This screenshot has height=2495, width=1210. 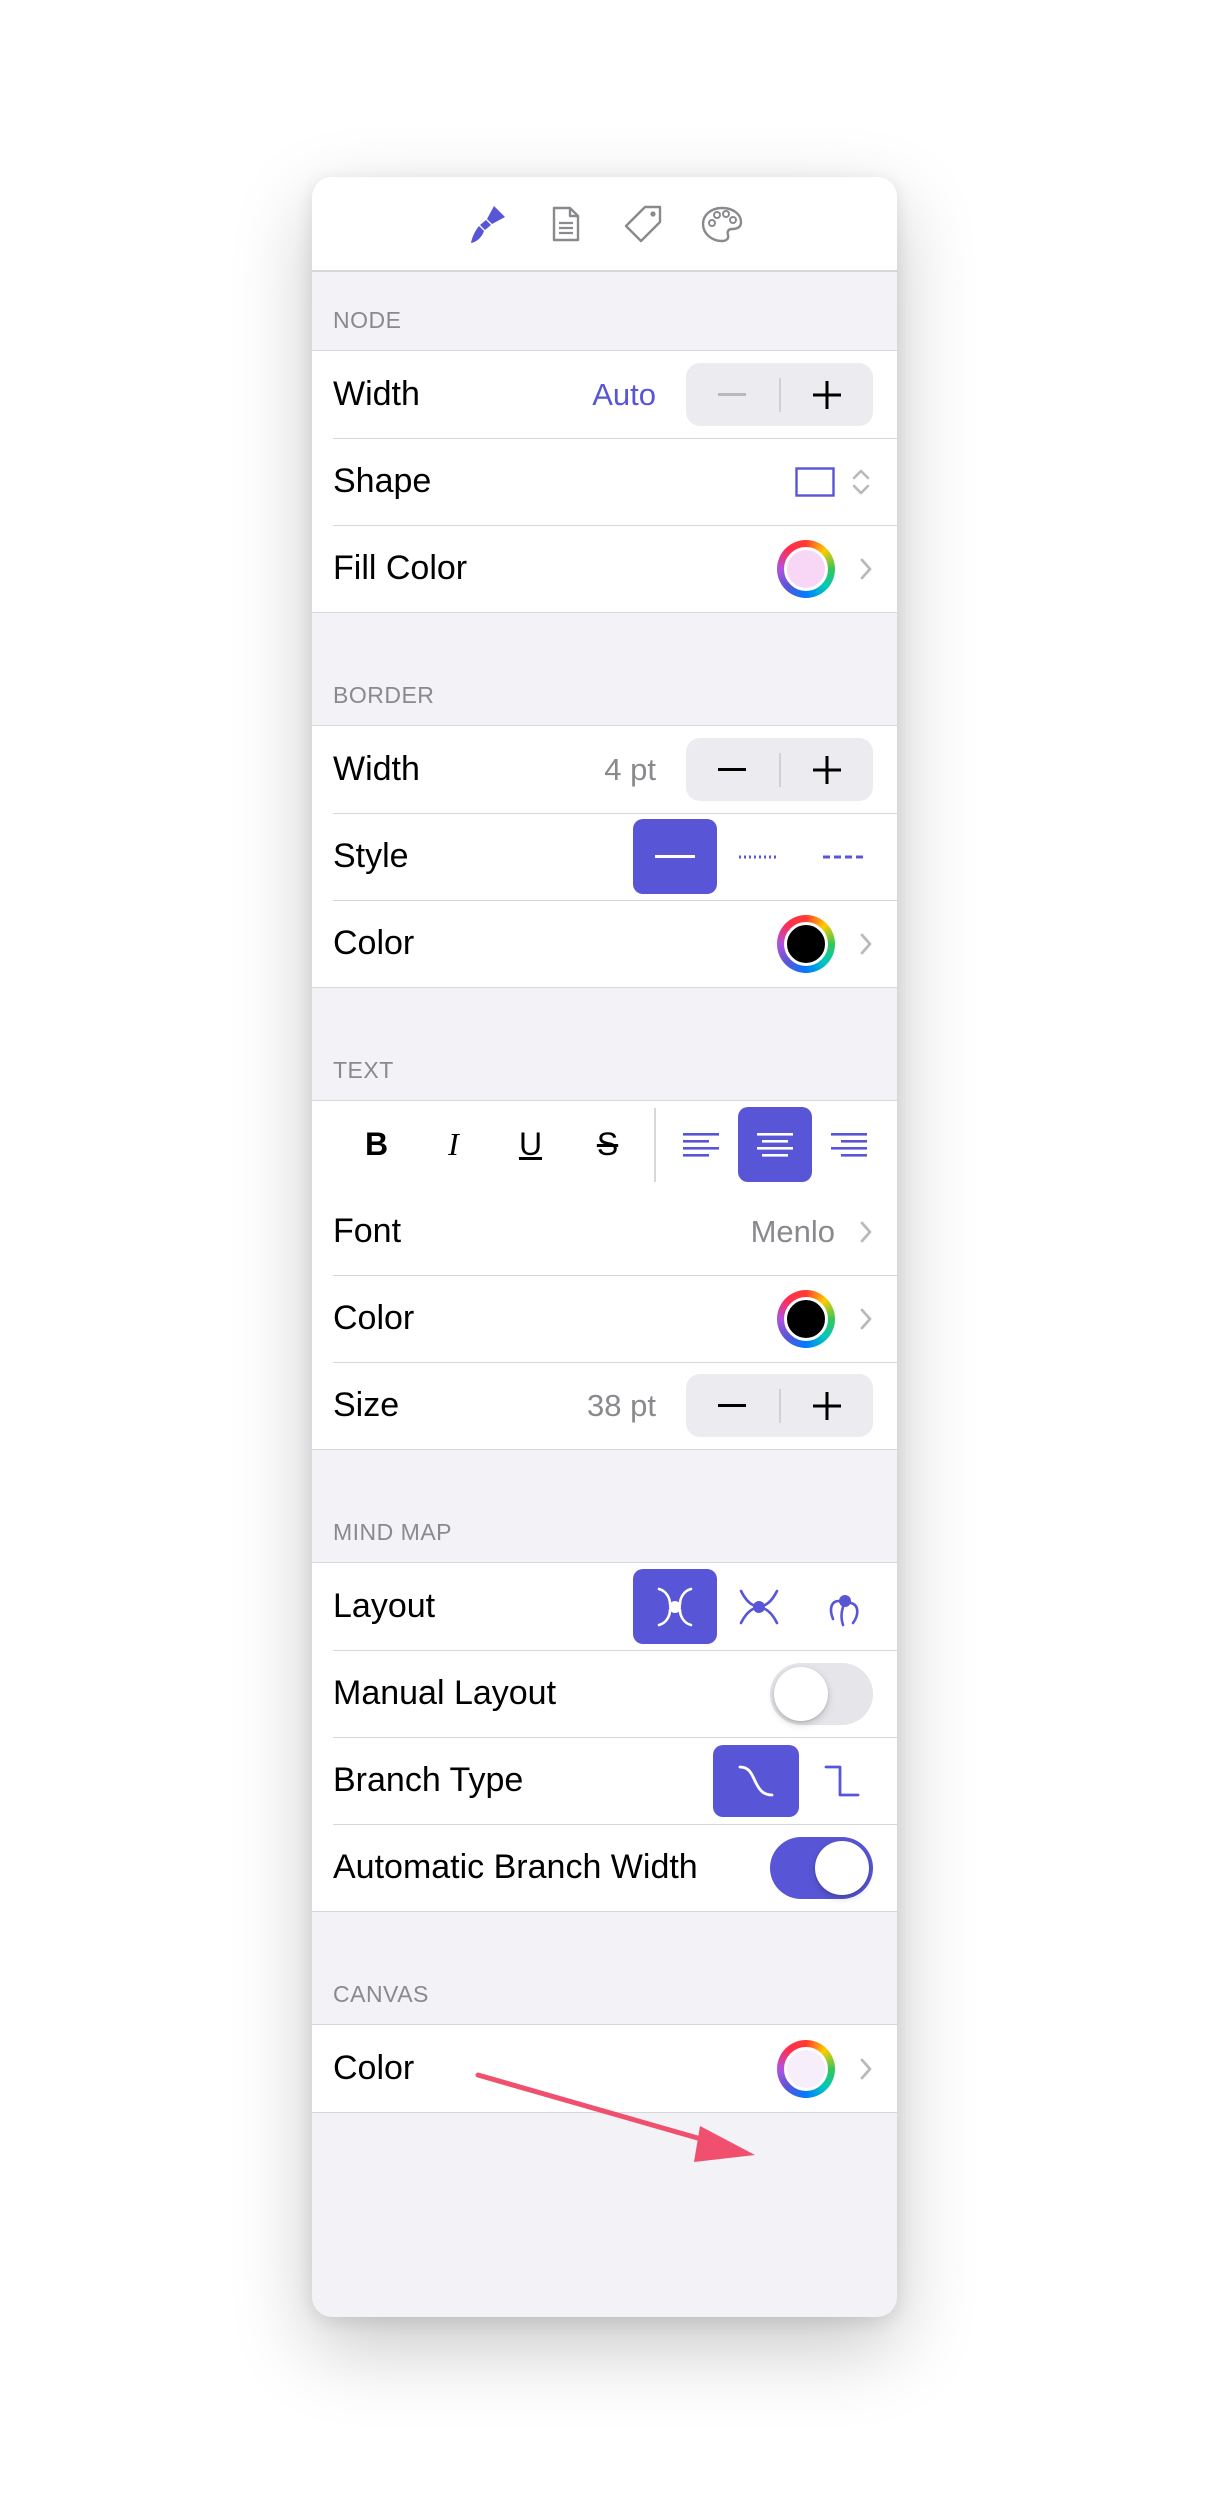 I want to click on manual-layout-toggle, so click(x=821, y=1693).